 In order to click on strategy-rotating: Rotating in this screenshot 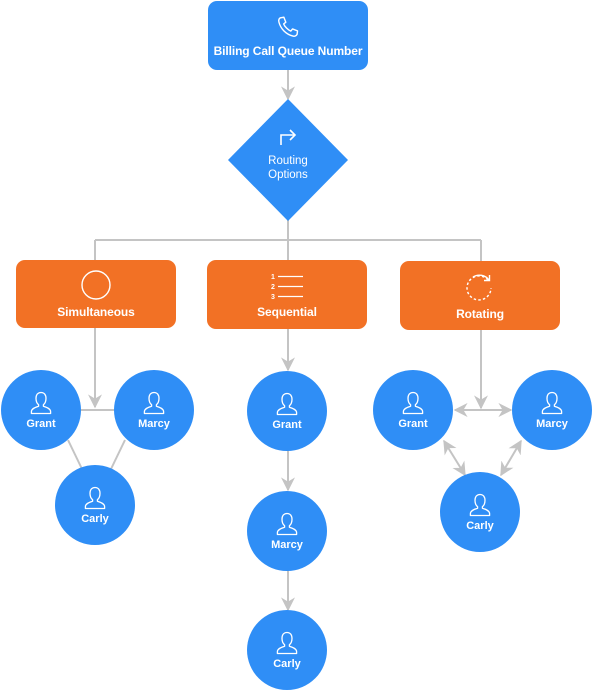, I will do `click(480, 295)`.